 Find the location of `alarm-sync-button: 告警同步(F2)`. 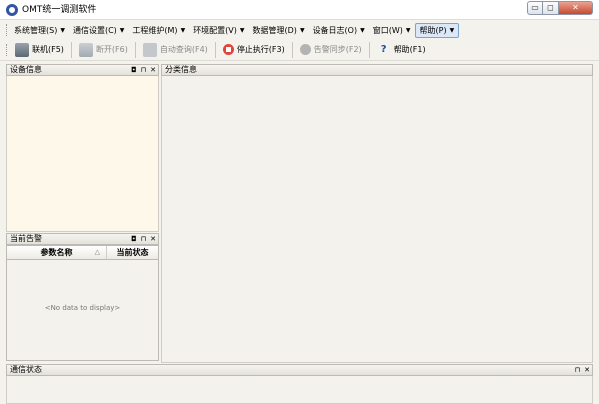

alarm-sync-button: 告警同步(F2) is located at coordinates (331, 50).